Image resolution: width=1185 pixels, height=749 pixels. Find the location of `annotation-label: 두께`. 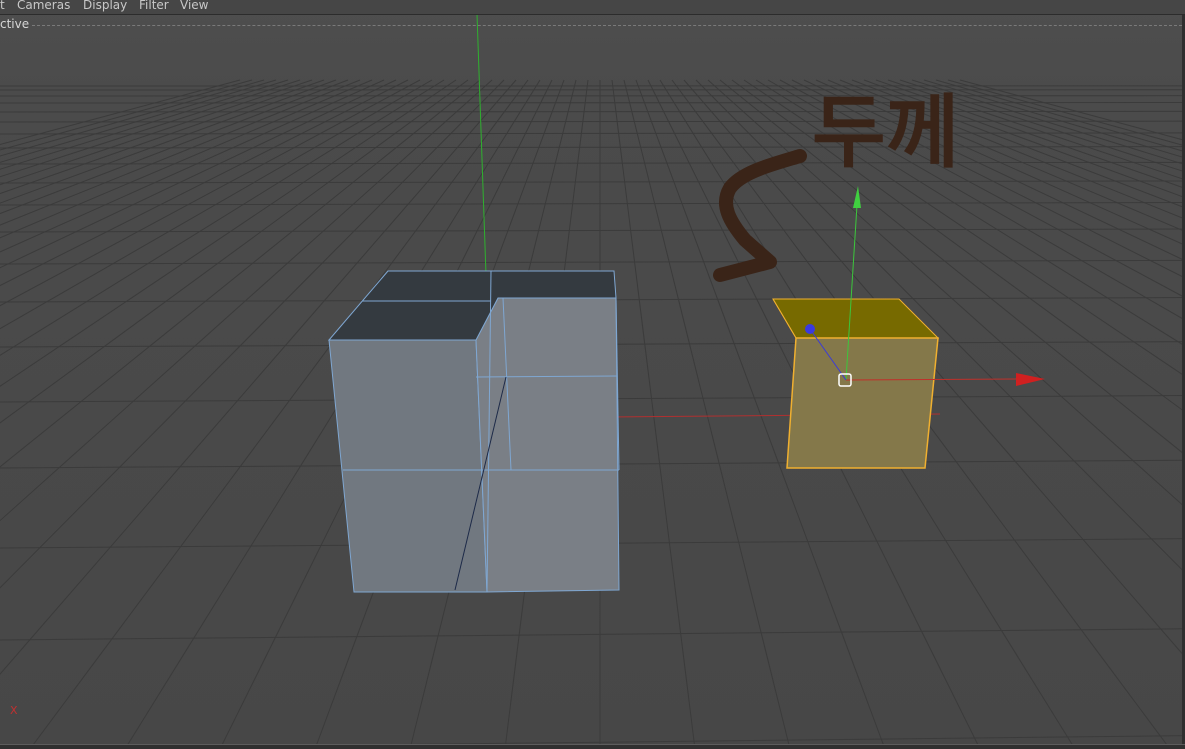

annotation-label: 두께 is located at coordinates (885, 132).